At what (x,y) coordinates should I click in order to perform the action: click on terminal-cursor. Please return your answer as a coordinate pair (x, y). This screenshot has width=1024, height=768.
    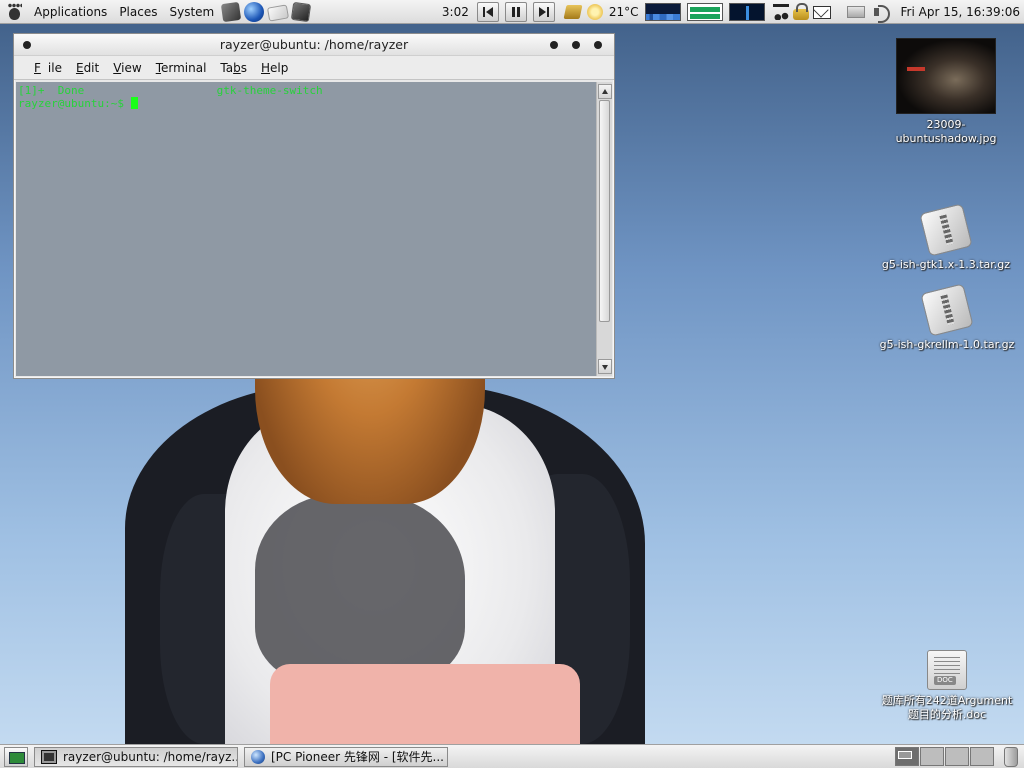
    Looking at the image, I should click on (134, 103).